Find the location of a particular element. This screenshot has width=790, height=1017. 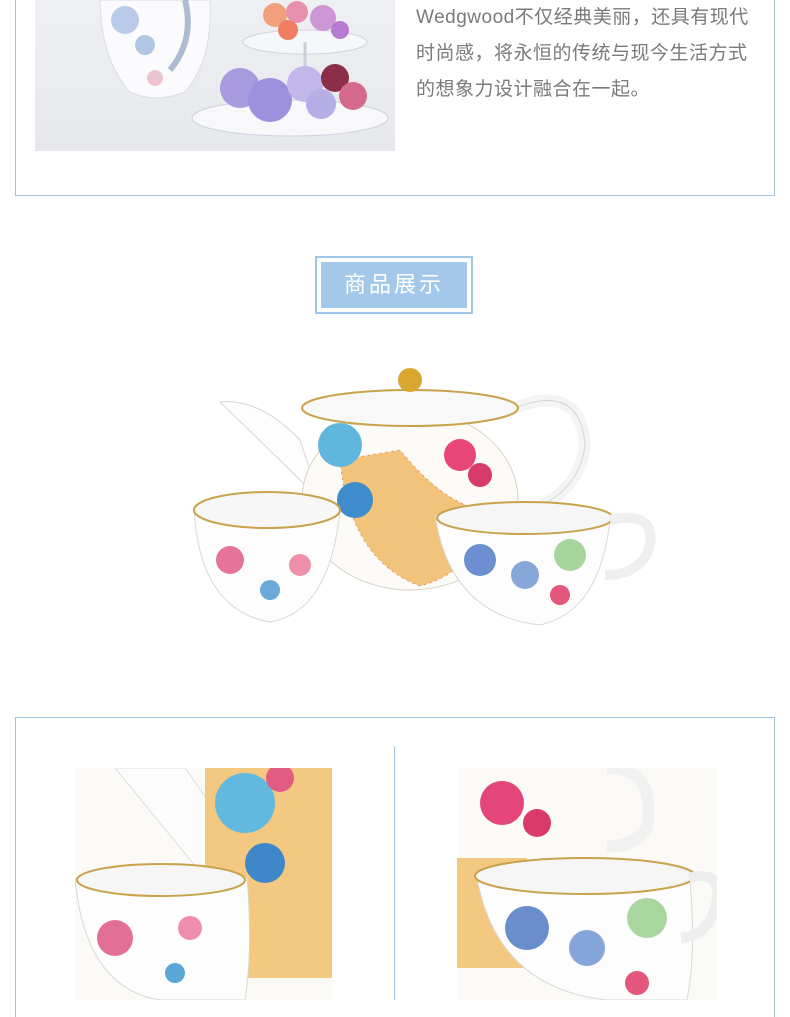

section-title: 商品展示 is located at coordinates (394, 285).